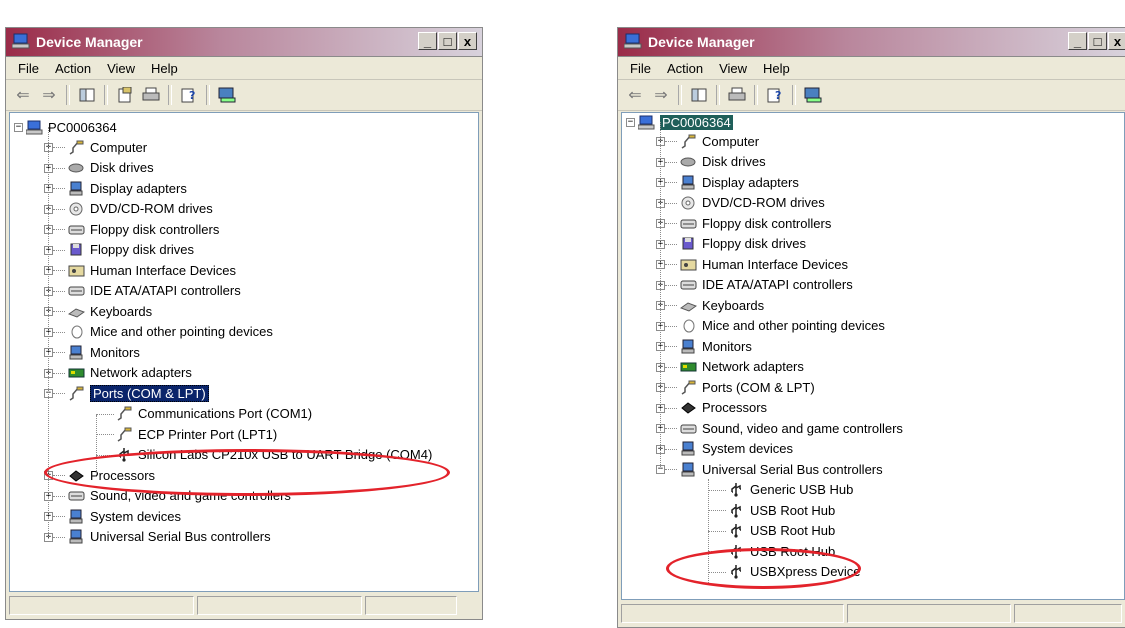 The height and width of the screenshot is (628, 1125). I want to click on tree-item-label: Disk drives, so click(734, 161).